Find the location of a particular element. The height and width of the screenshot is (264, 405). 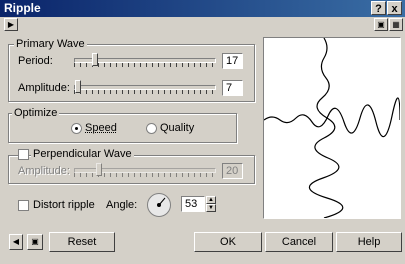

lock-button: ▣ is located at coordinates (35, 242).